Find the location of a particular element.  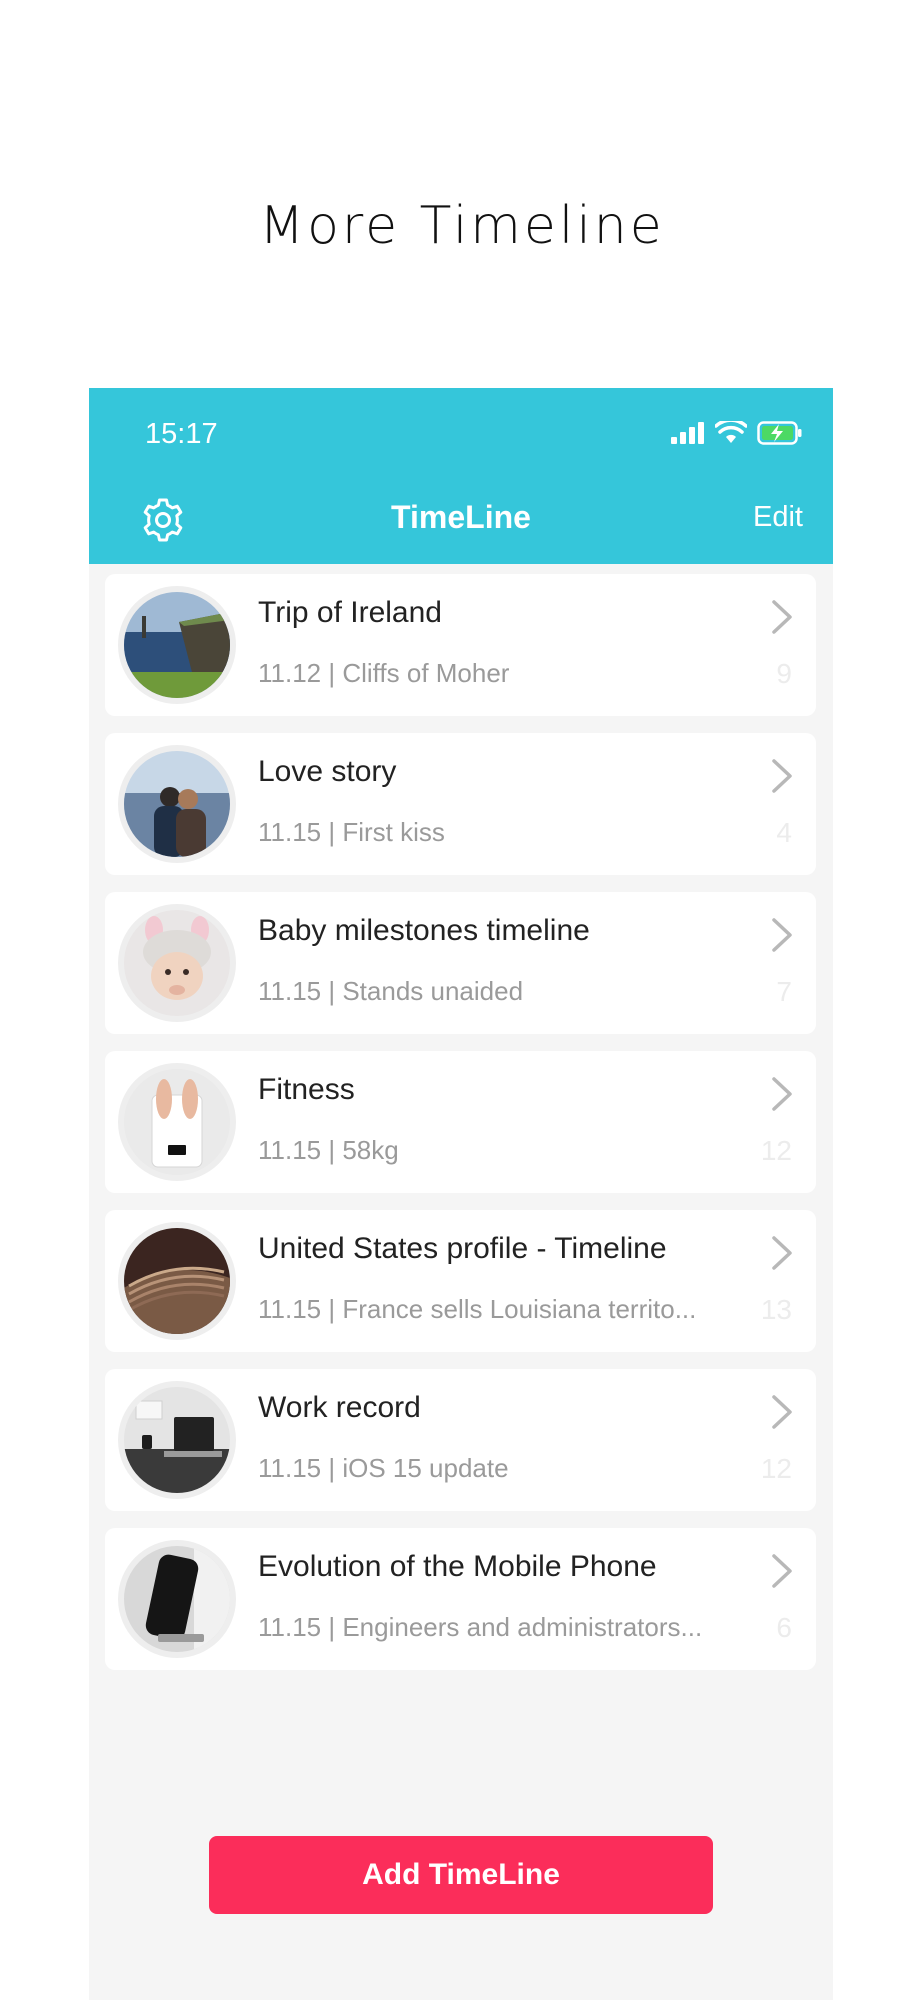

timeline-subtitle: 11.15 | Stands unaided is located at coordinates (391, 991).